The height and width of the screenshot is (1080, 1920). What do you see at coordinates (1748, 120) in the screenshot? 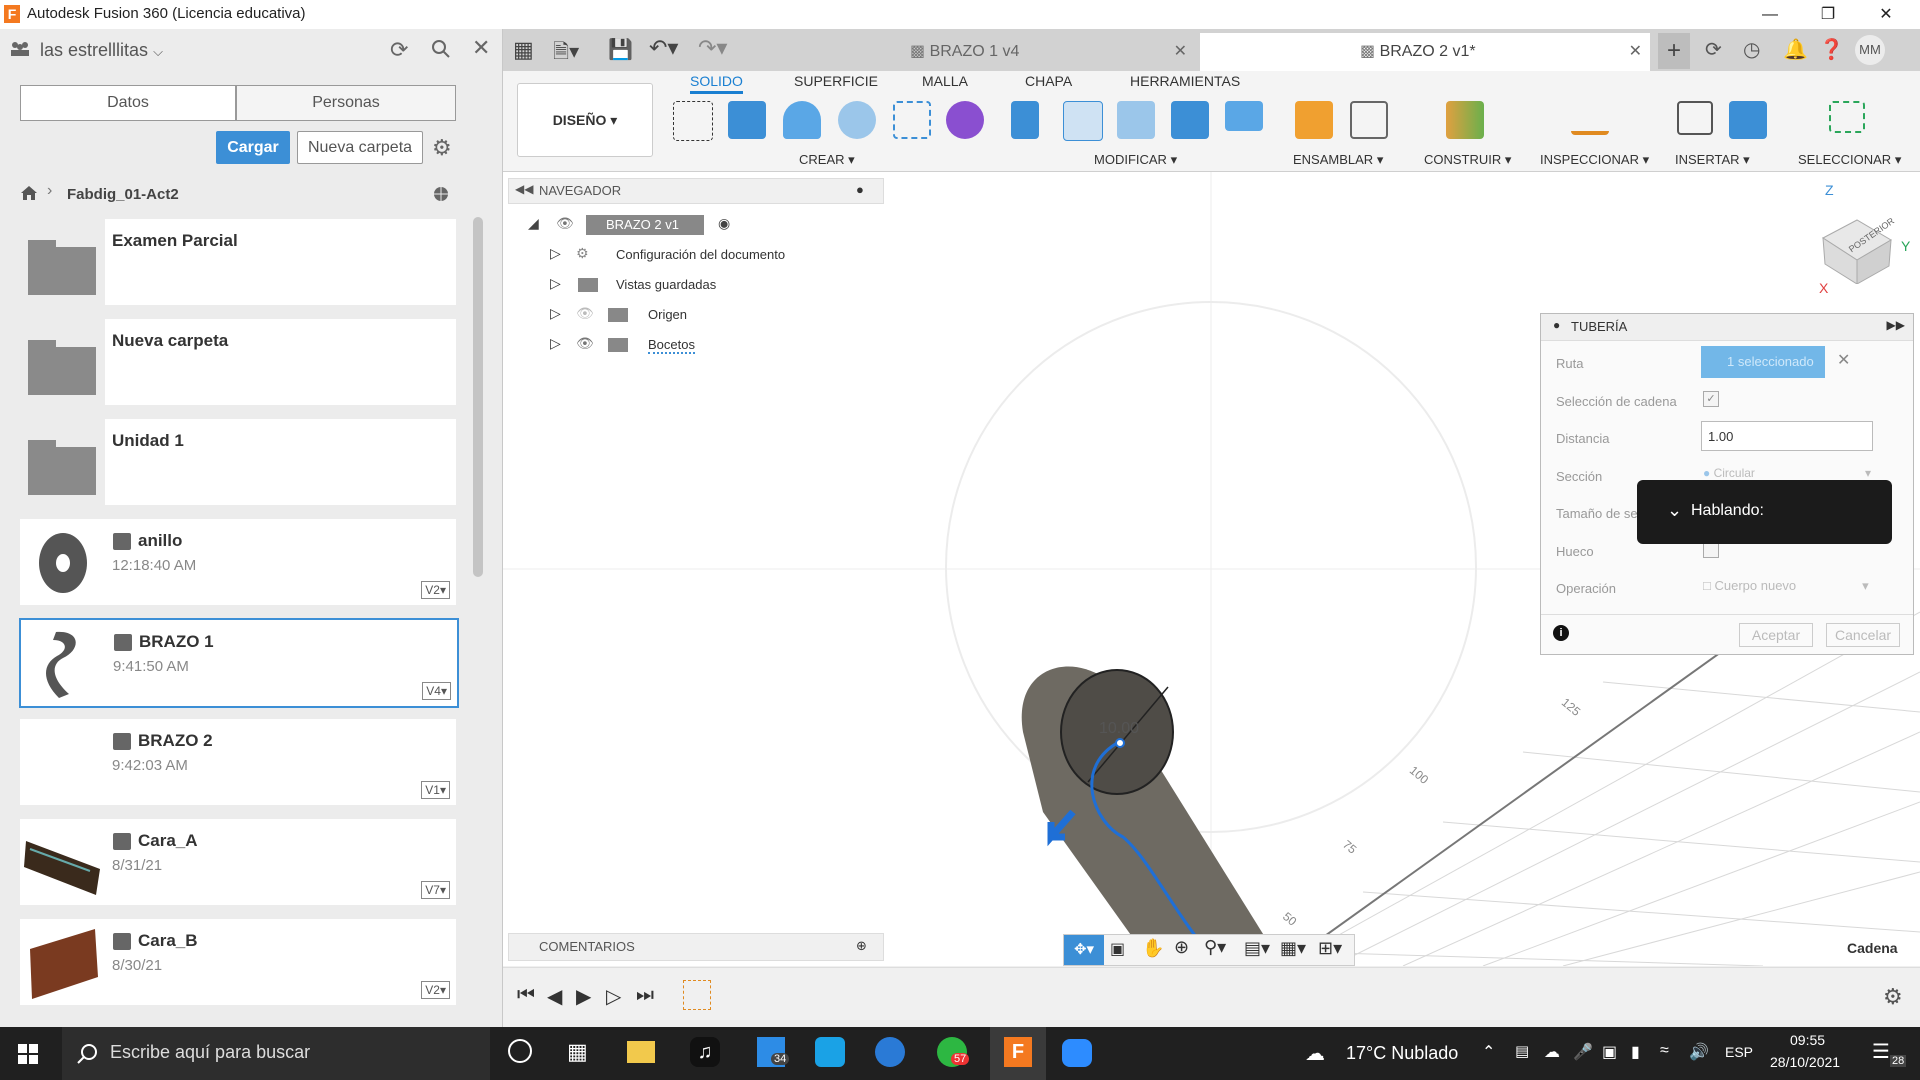
I see `insert-canvas-icon` at bounding box center [1748, 120].